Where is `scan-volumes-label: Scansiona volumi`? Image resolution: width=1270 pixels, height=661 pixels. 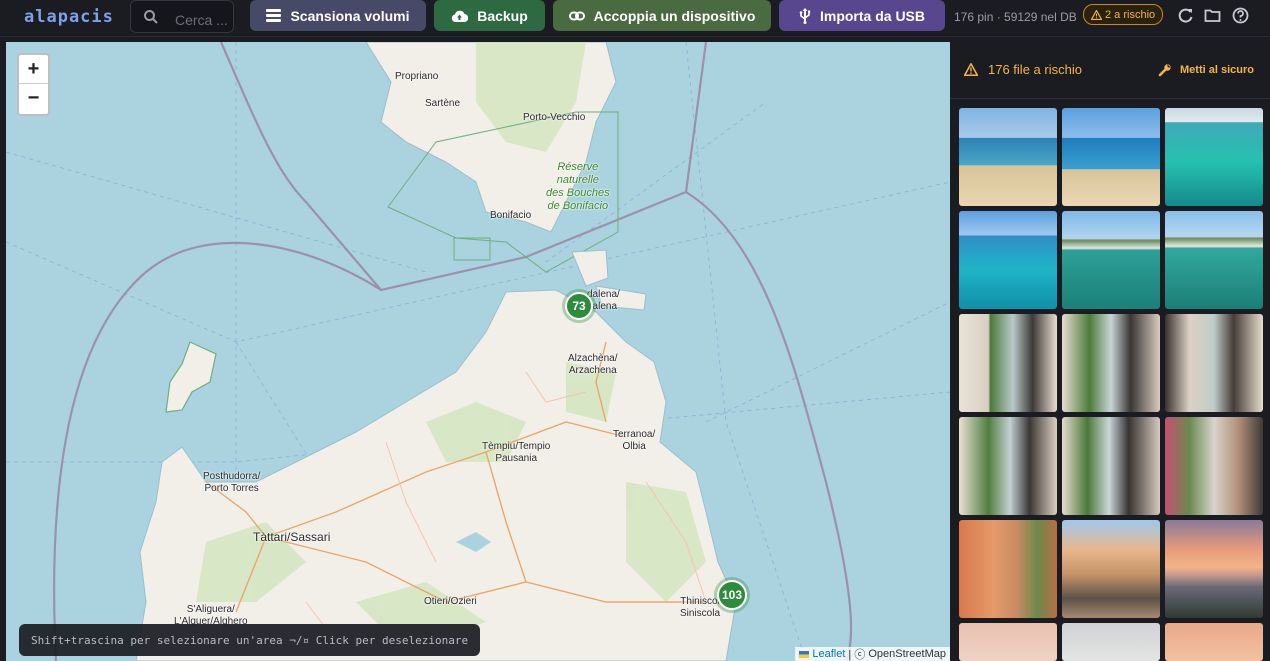
scan-volumes-label: Scansiona volumi is located at coordinates (350, 15).